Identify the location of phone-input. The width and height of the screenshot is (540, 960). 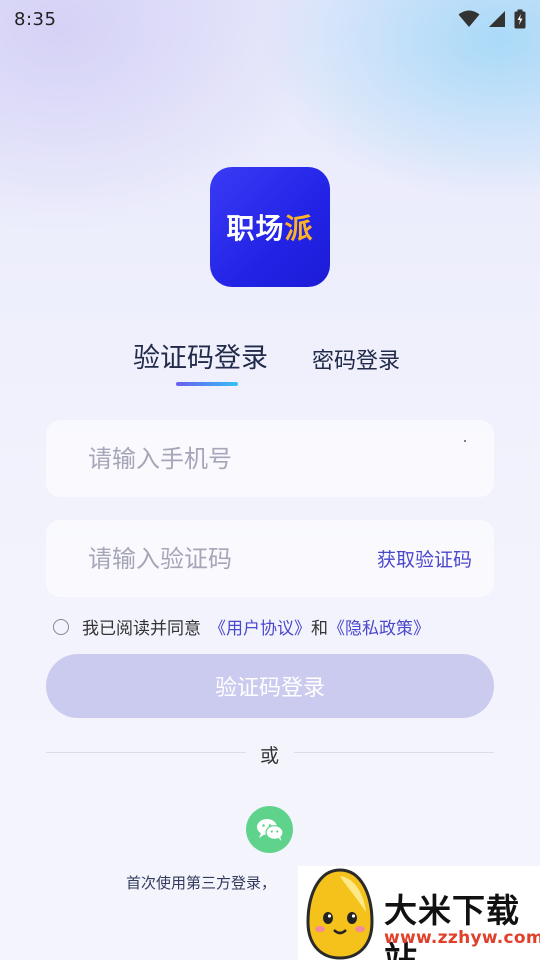
(218, 458).